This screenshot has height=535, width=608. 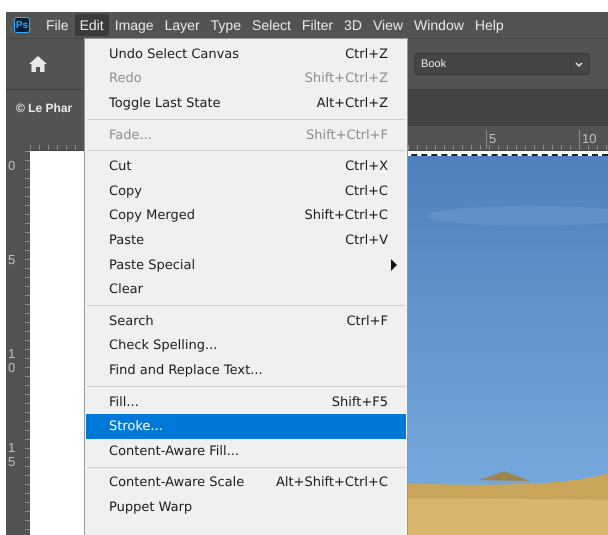 What do you see at coordinates (91, 25) in the screenshot?
I see `menu-item: Edit` at bounding box center [91, 25].